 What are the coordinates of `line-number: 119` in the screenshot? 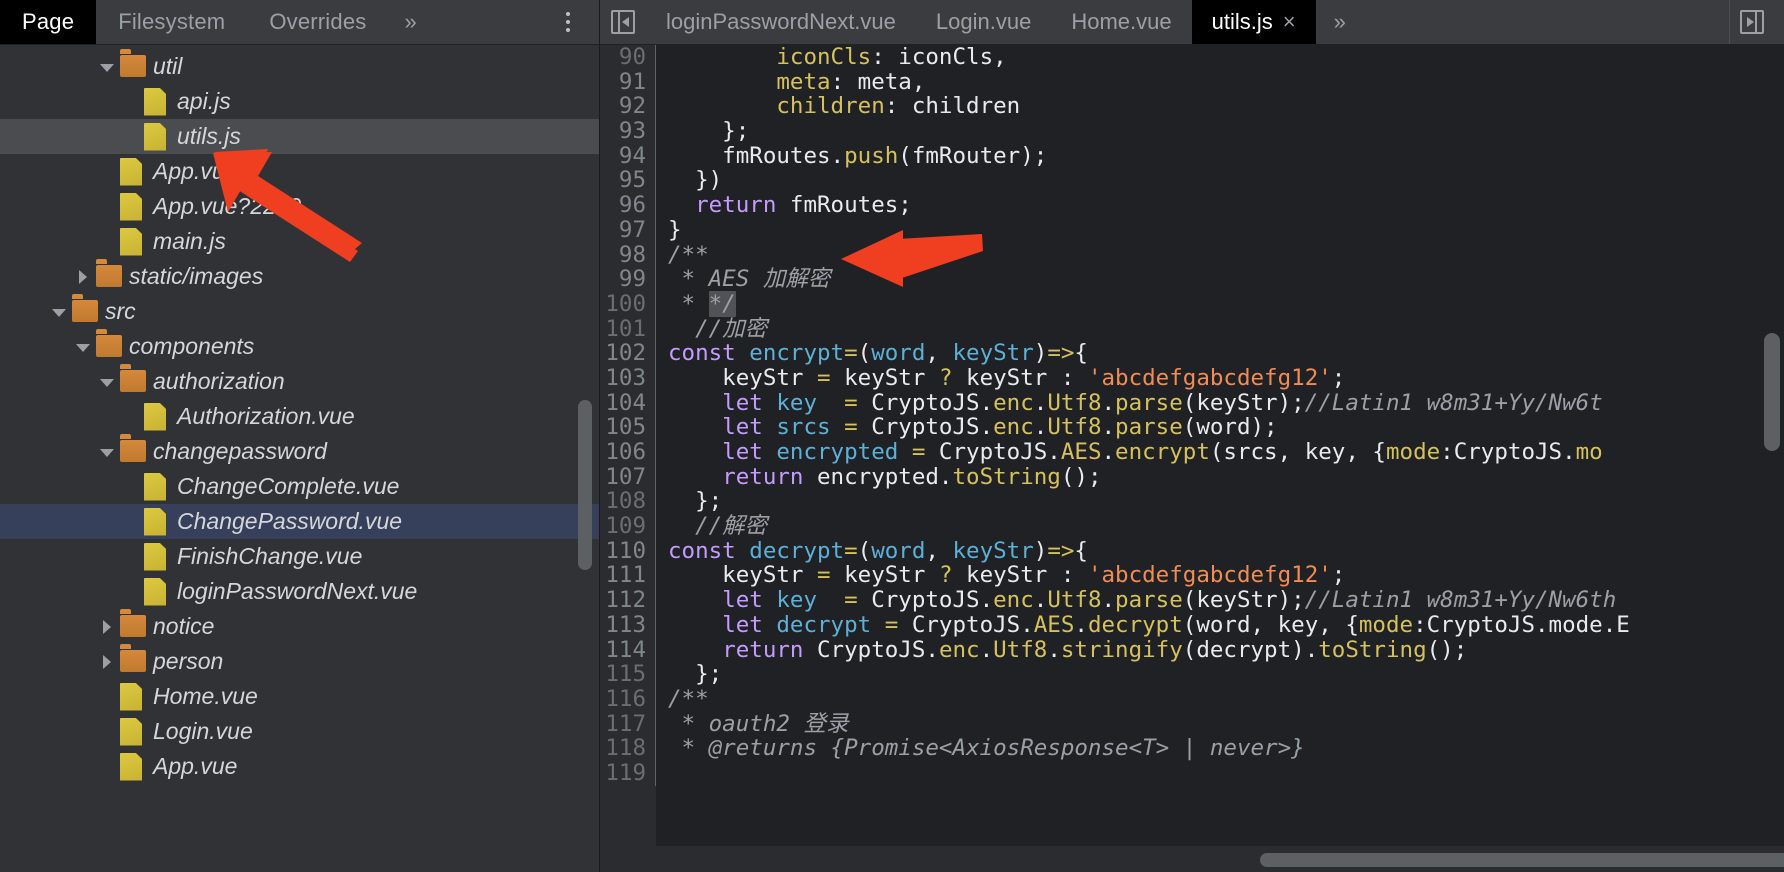 It's located at (628, 773).